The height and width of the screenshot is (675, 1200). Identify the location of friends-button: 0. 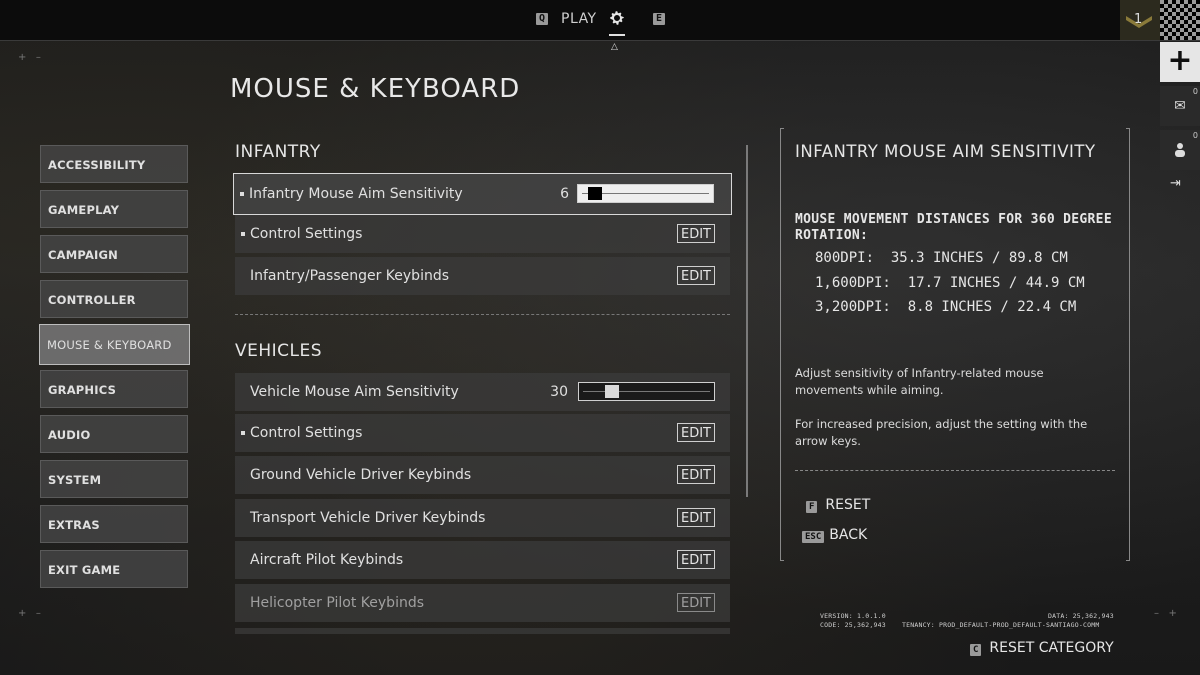
(1180, 150).